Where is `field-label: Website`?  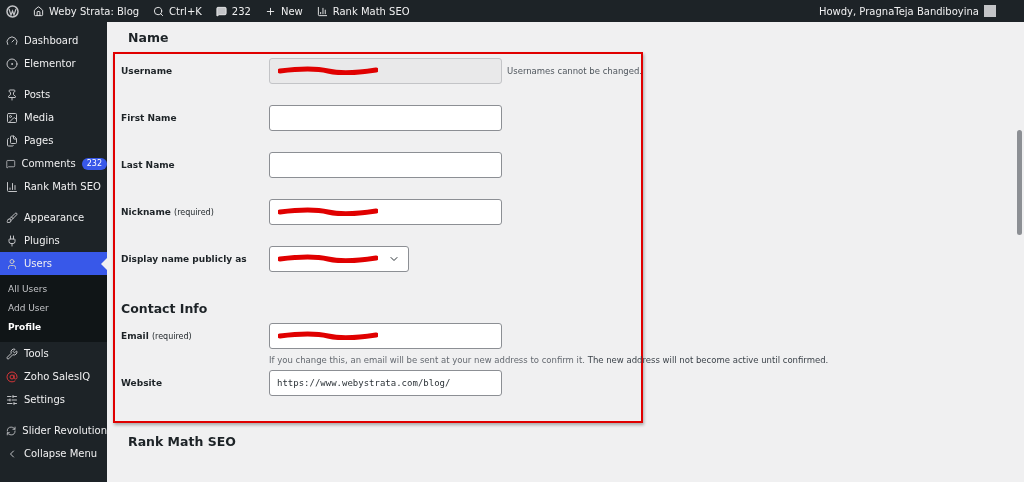
field-label: Website is located at coordinates (142, 382).